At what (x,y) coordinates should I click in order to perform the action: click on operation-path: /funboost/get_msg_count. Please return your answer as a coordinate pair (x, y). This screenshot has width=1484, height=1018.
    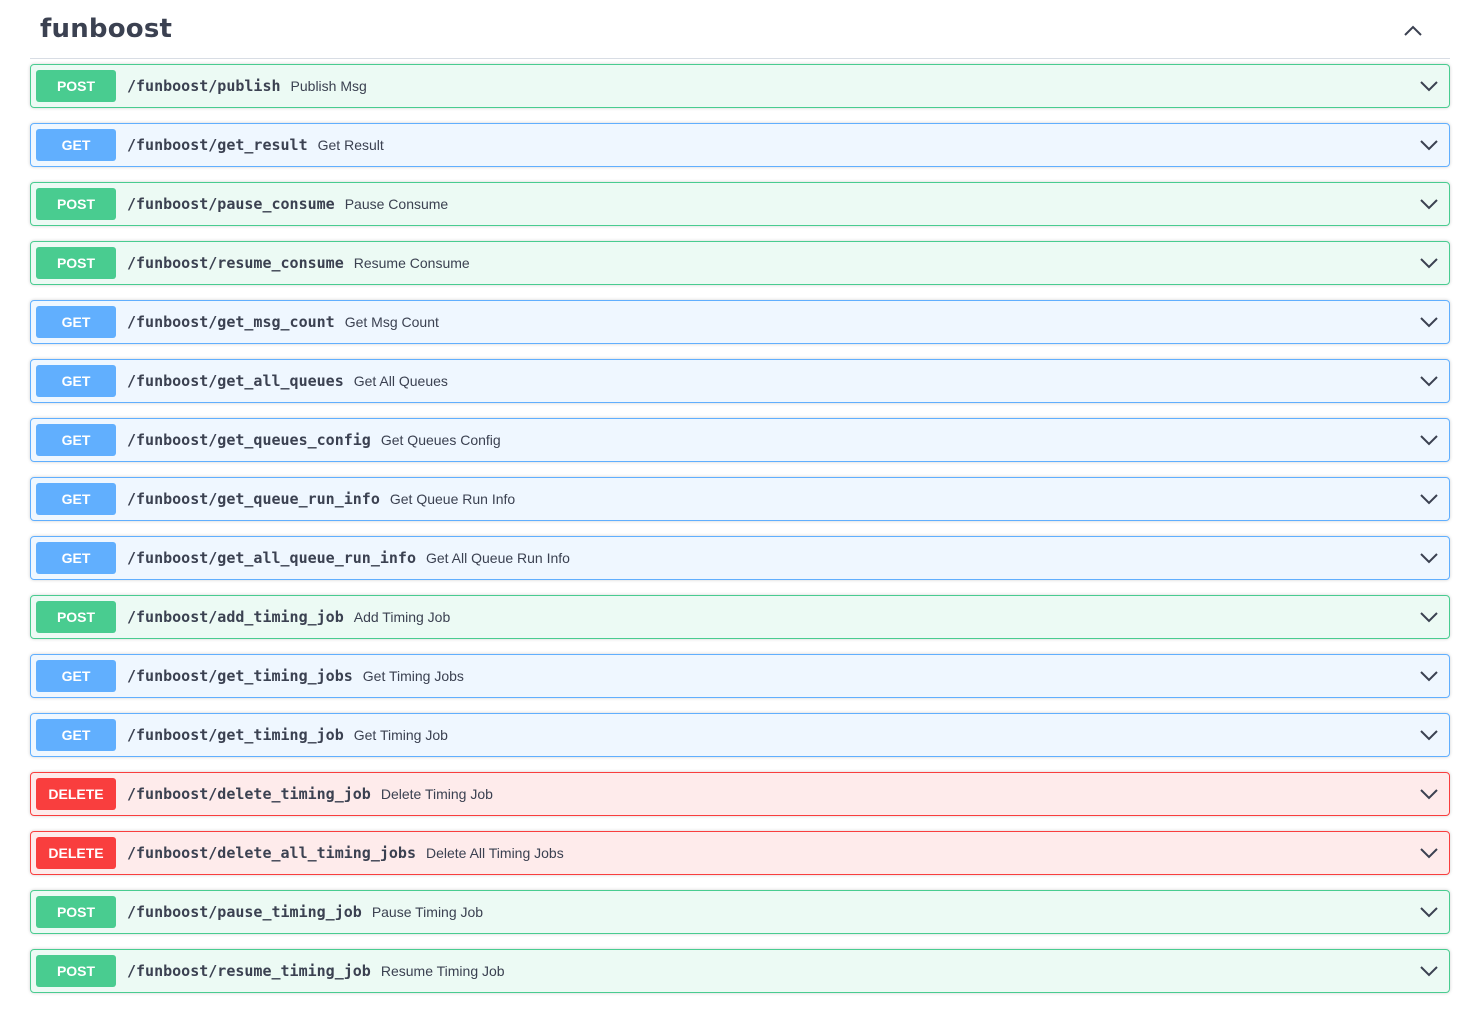
    Looking at the image, I should click on (231, 322).